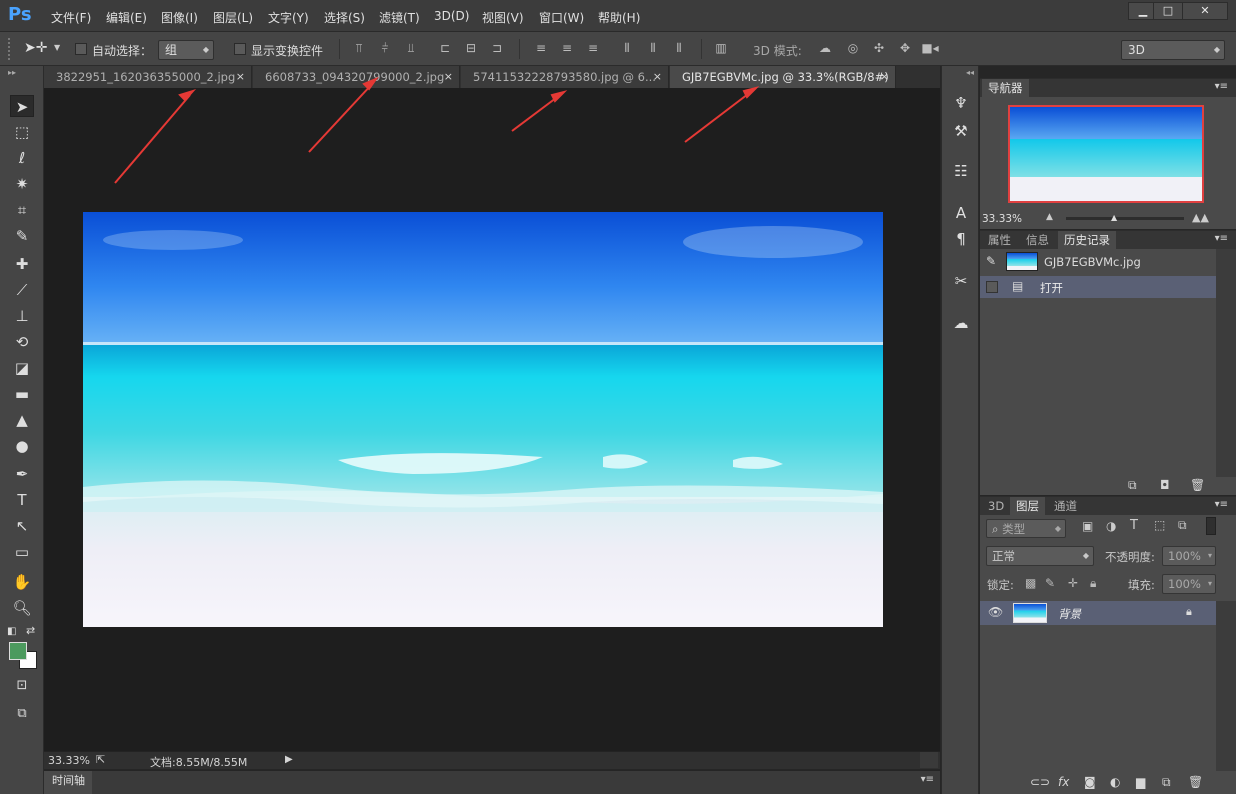 Image resolution: width=1236 pixels, height=794 pixels. What do you see at coordinates (1090, 782) in the screenshot?
I see `add-mask-icon: ◙` at bounding box center [1090, 782].